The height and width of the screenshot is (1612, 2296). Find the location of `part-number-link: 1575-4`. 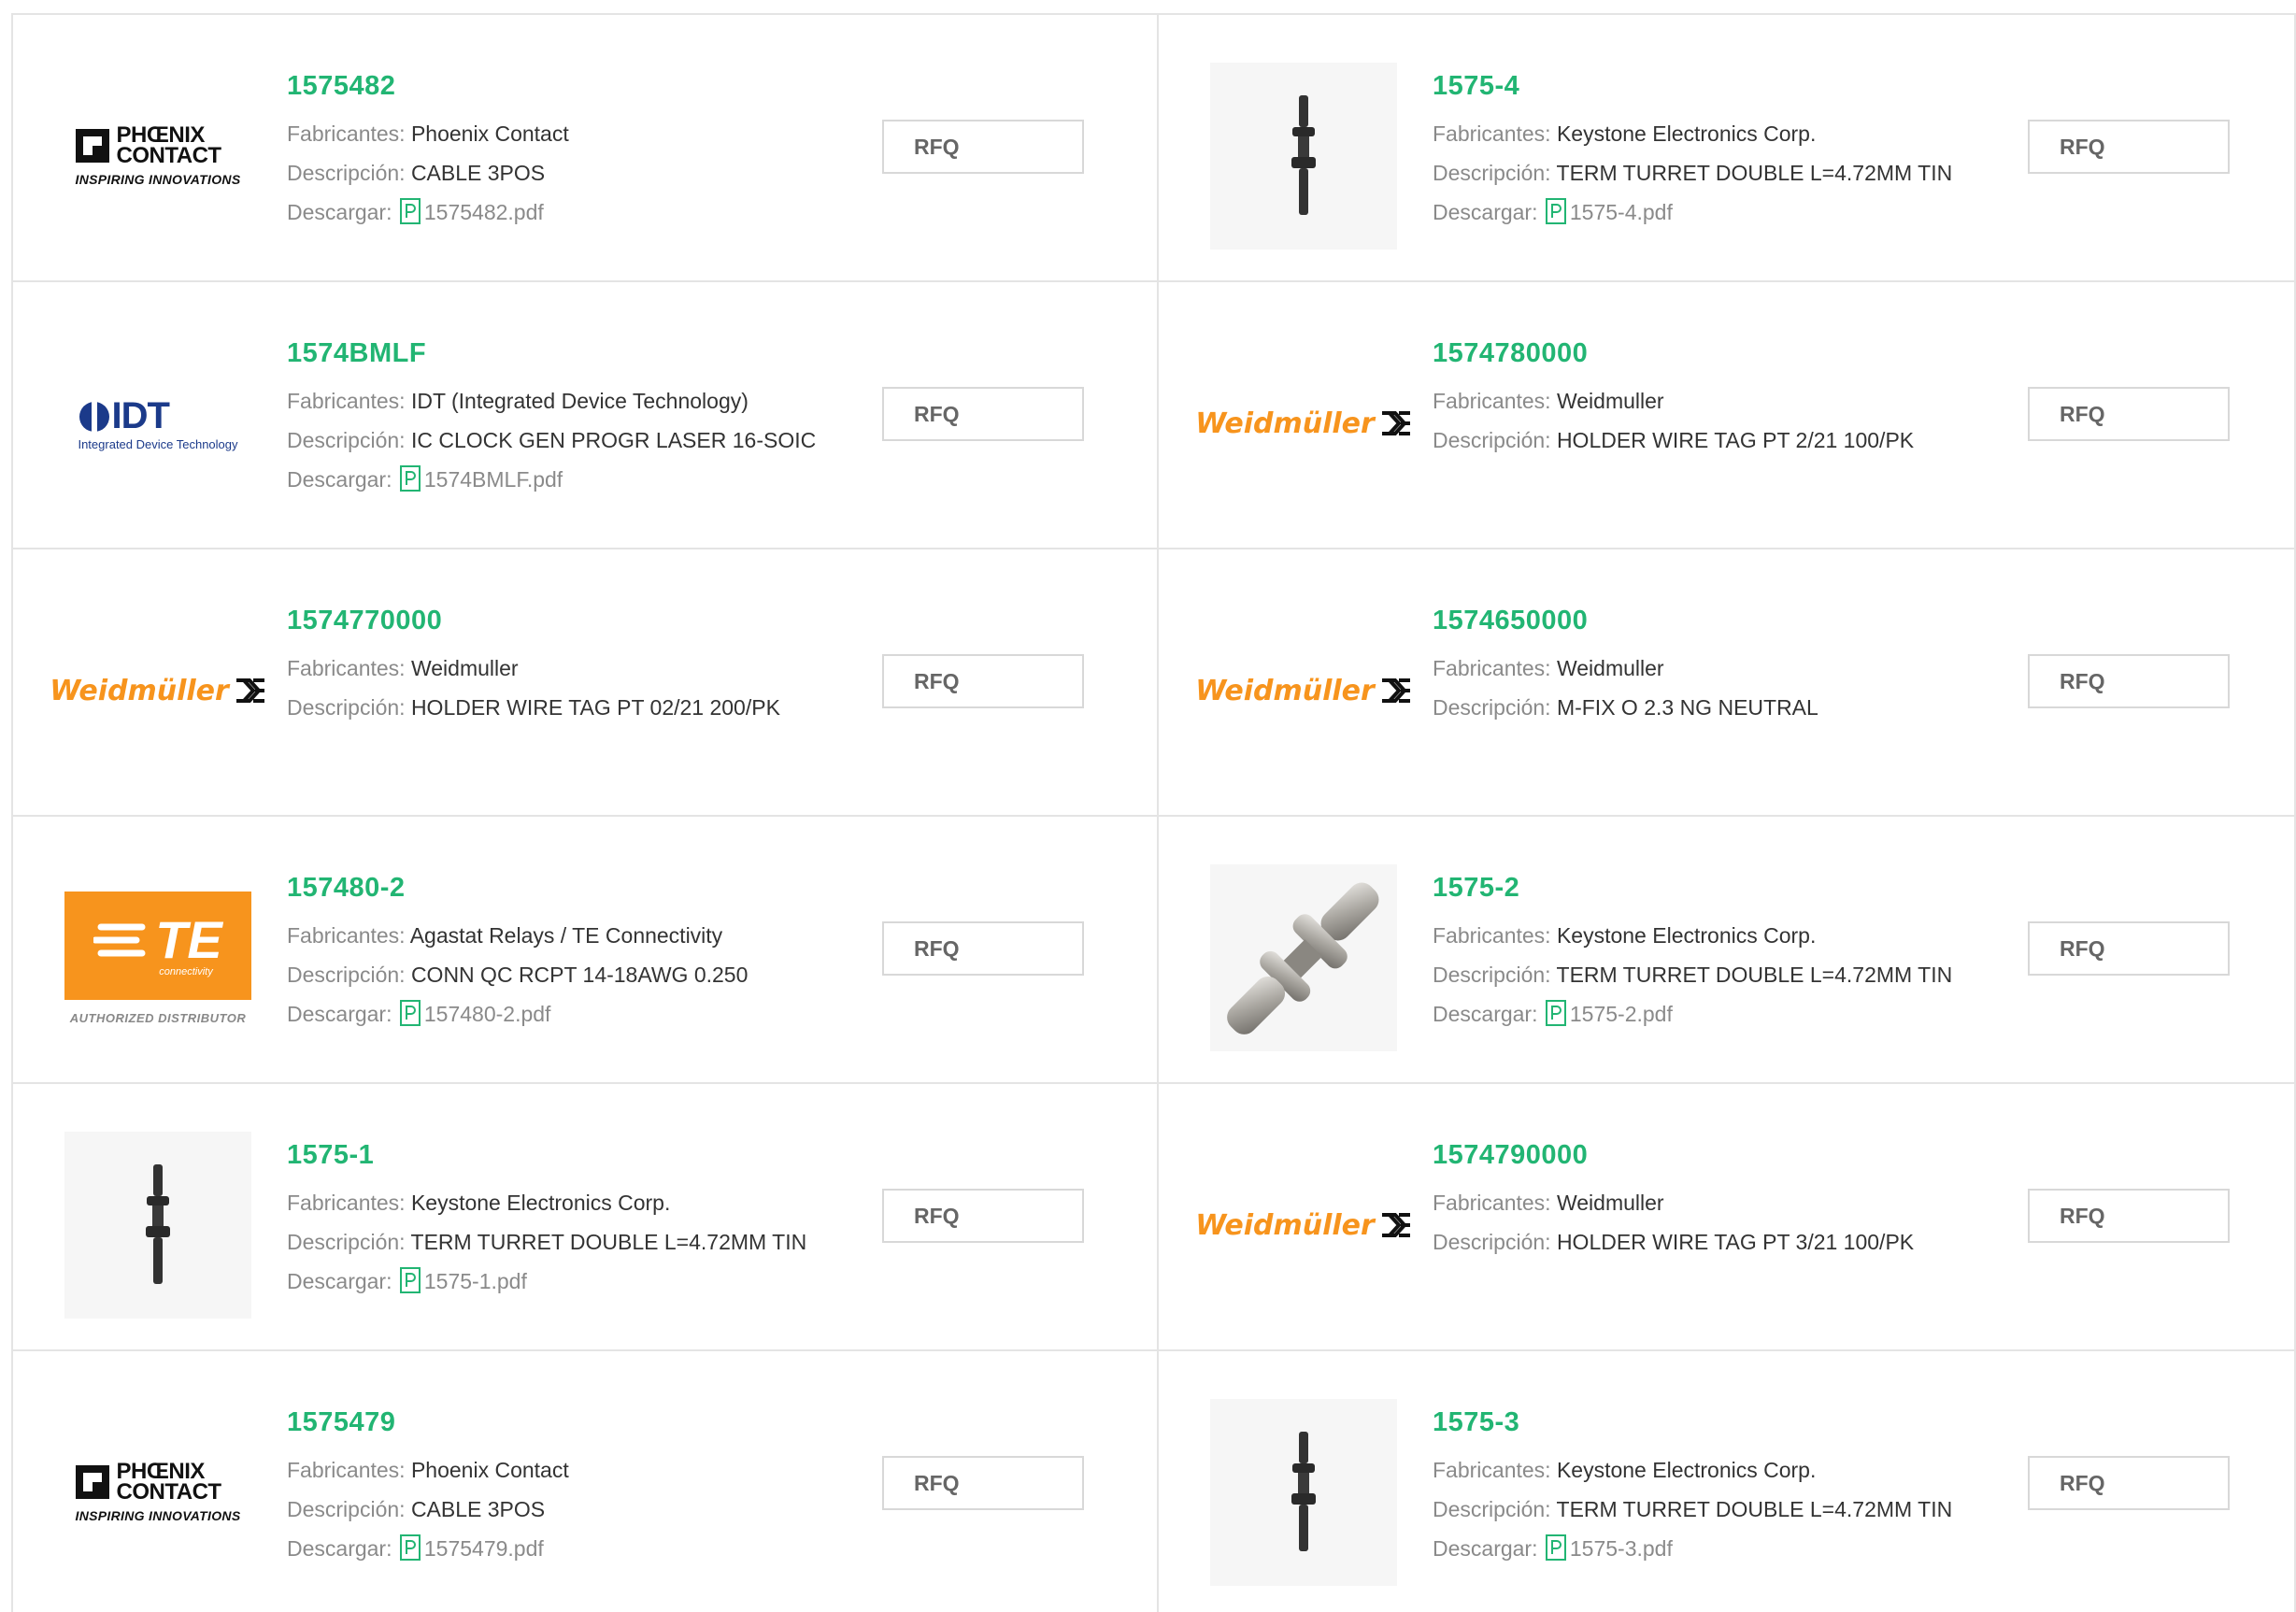

part-number-link: 1575-4 is located at coordinates (1713, 86).